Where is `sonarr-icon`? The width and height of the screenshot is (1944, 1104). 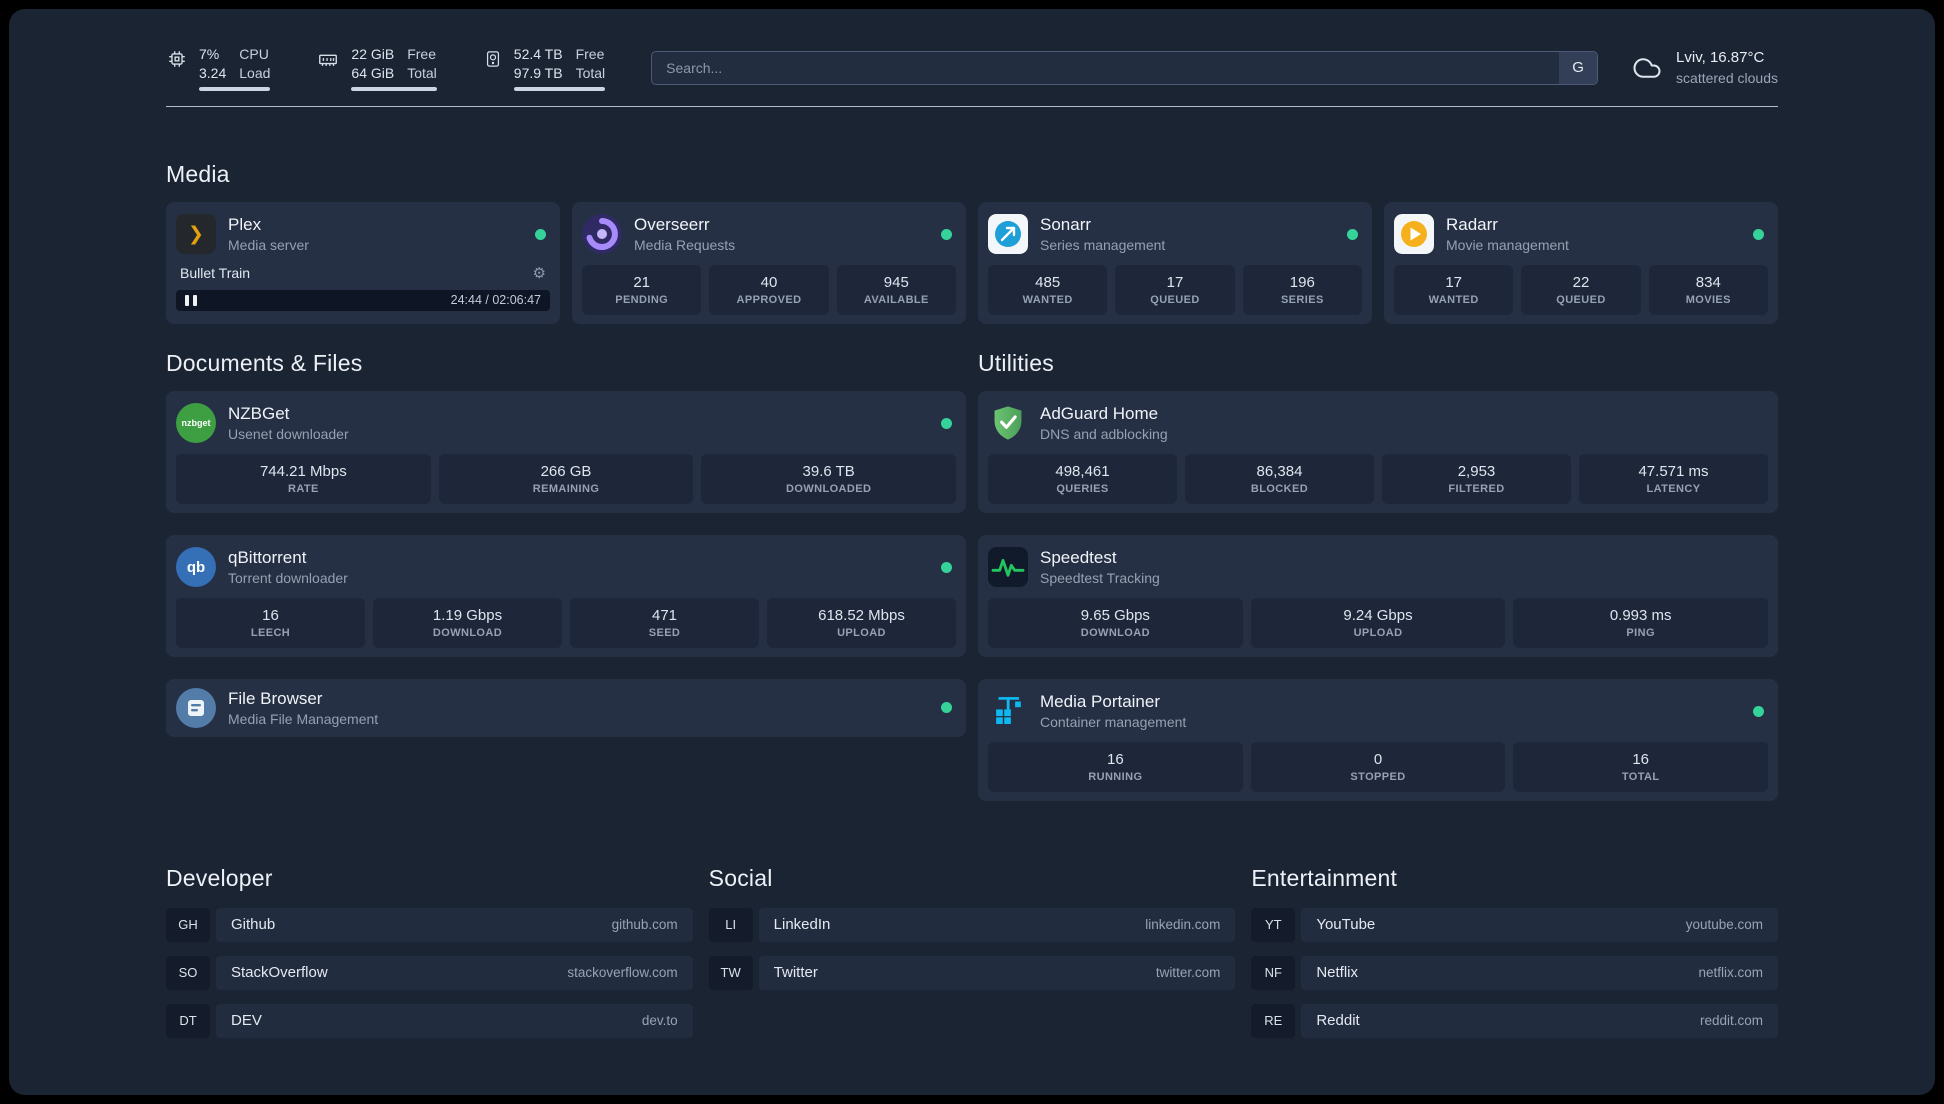
sonarr-icon is located at coordinates (1008, 234).